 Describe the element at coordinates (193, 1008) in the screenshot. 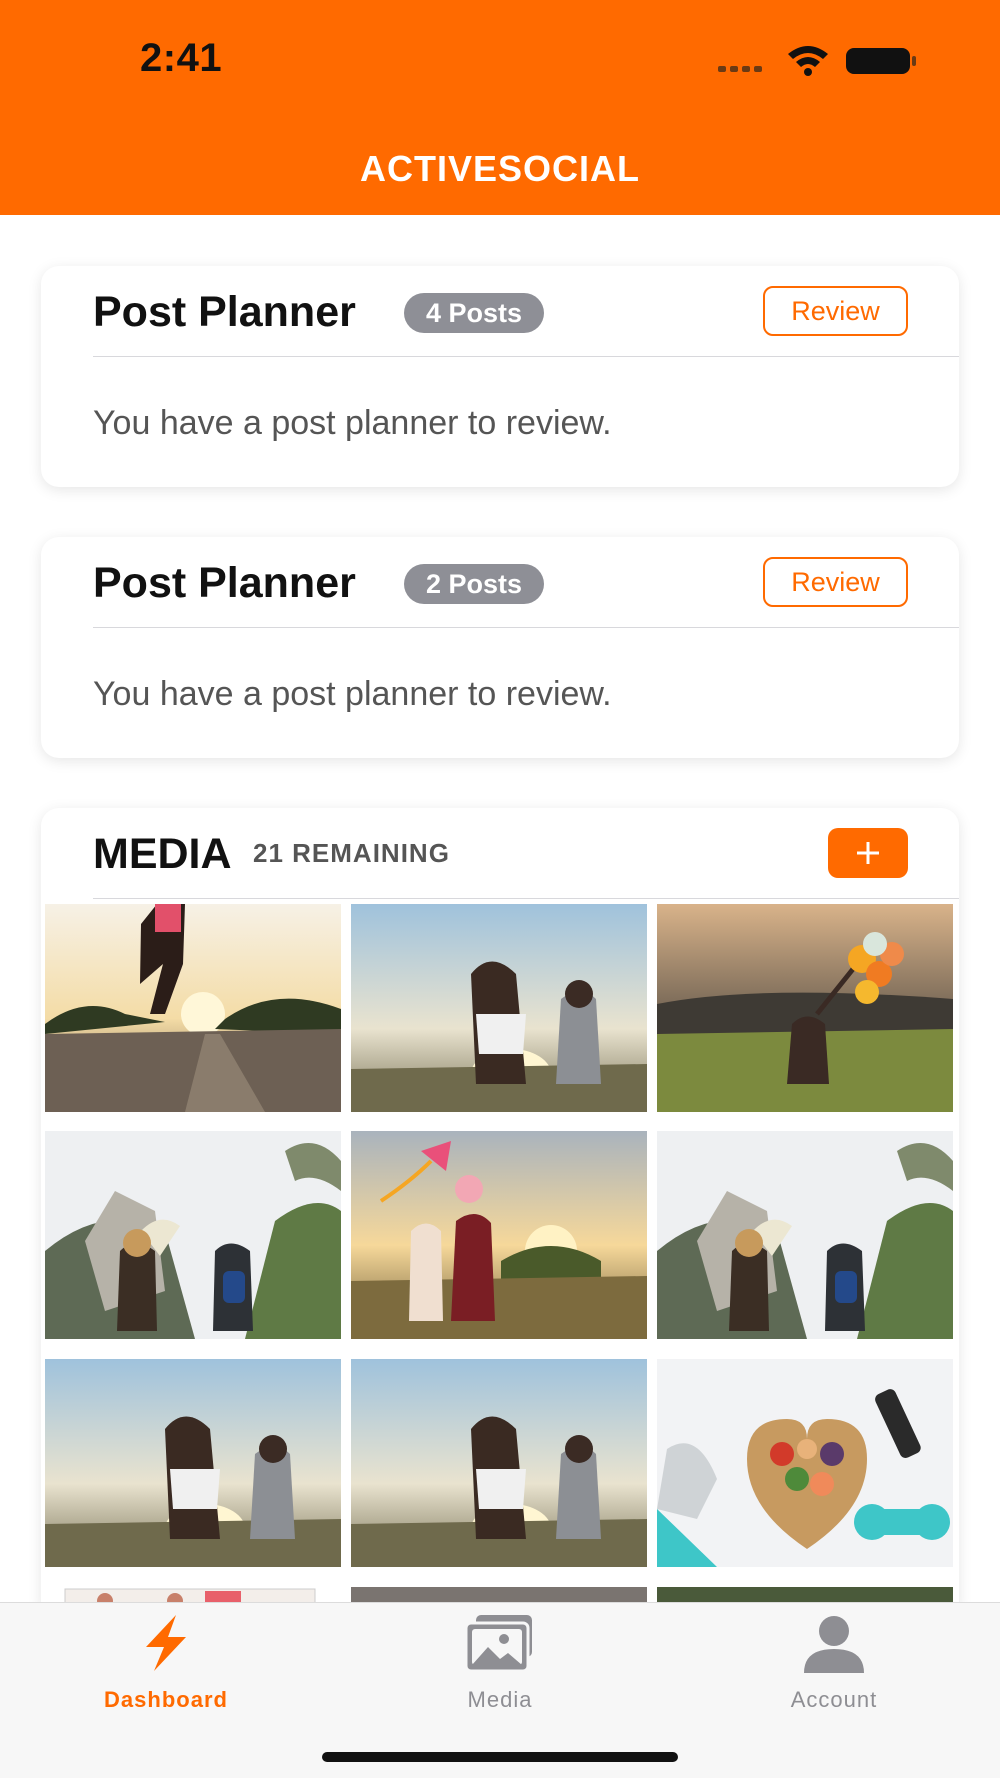

I see `runner-sunset-photo` at that location.